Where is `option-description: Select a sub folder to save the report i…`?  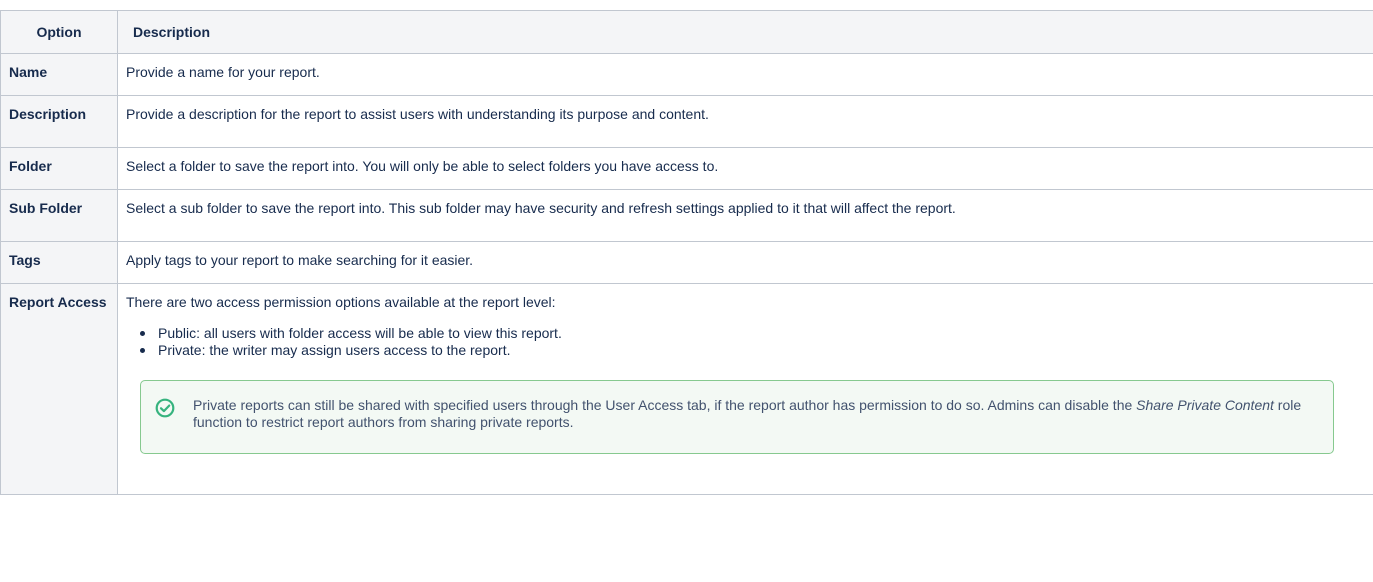 option-description: Select a sub folder to save the report i… is located at coordinates (745, 215).